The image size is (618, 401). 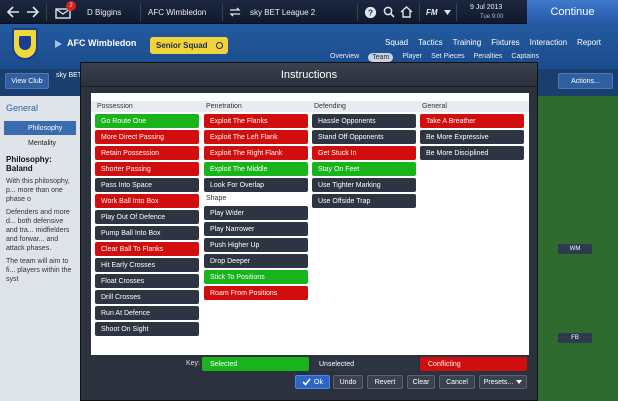 I want to click on instruction-go-route-one: Go Route One, so click(x=147, y=121).